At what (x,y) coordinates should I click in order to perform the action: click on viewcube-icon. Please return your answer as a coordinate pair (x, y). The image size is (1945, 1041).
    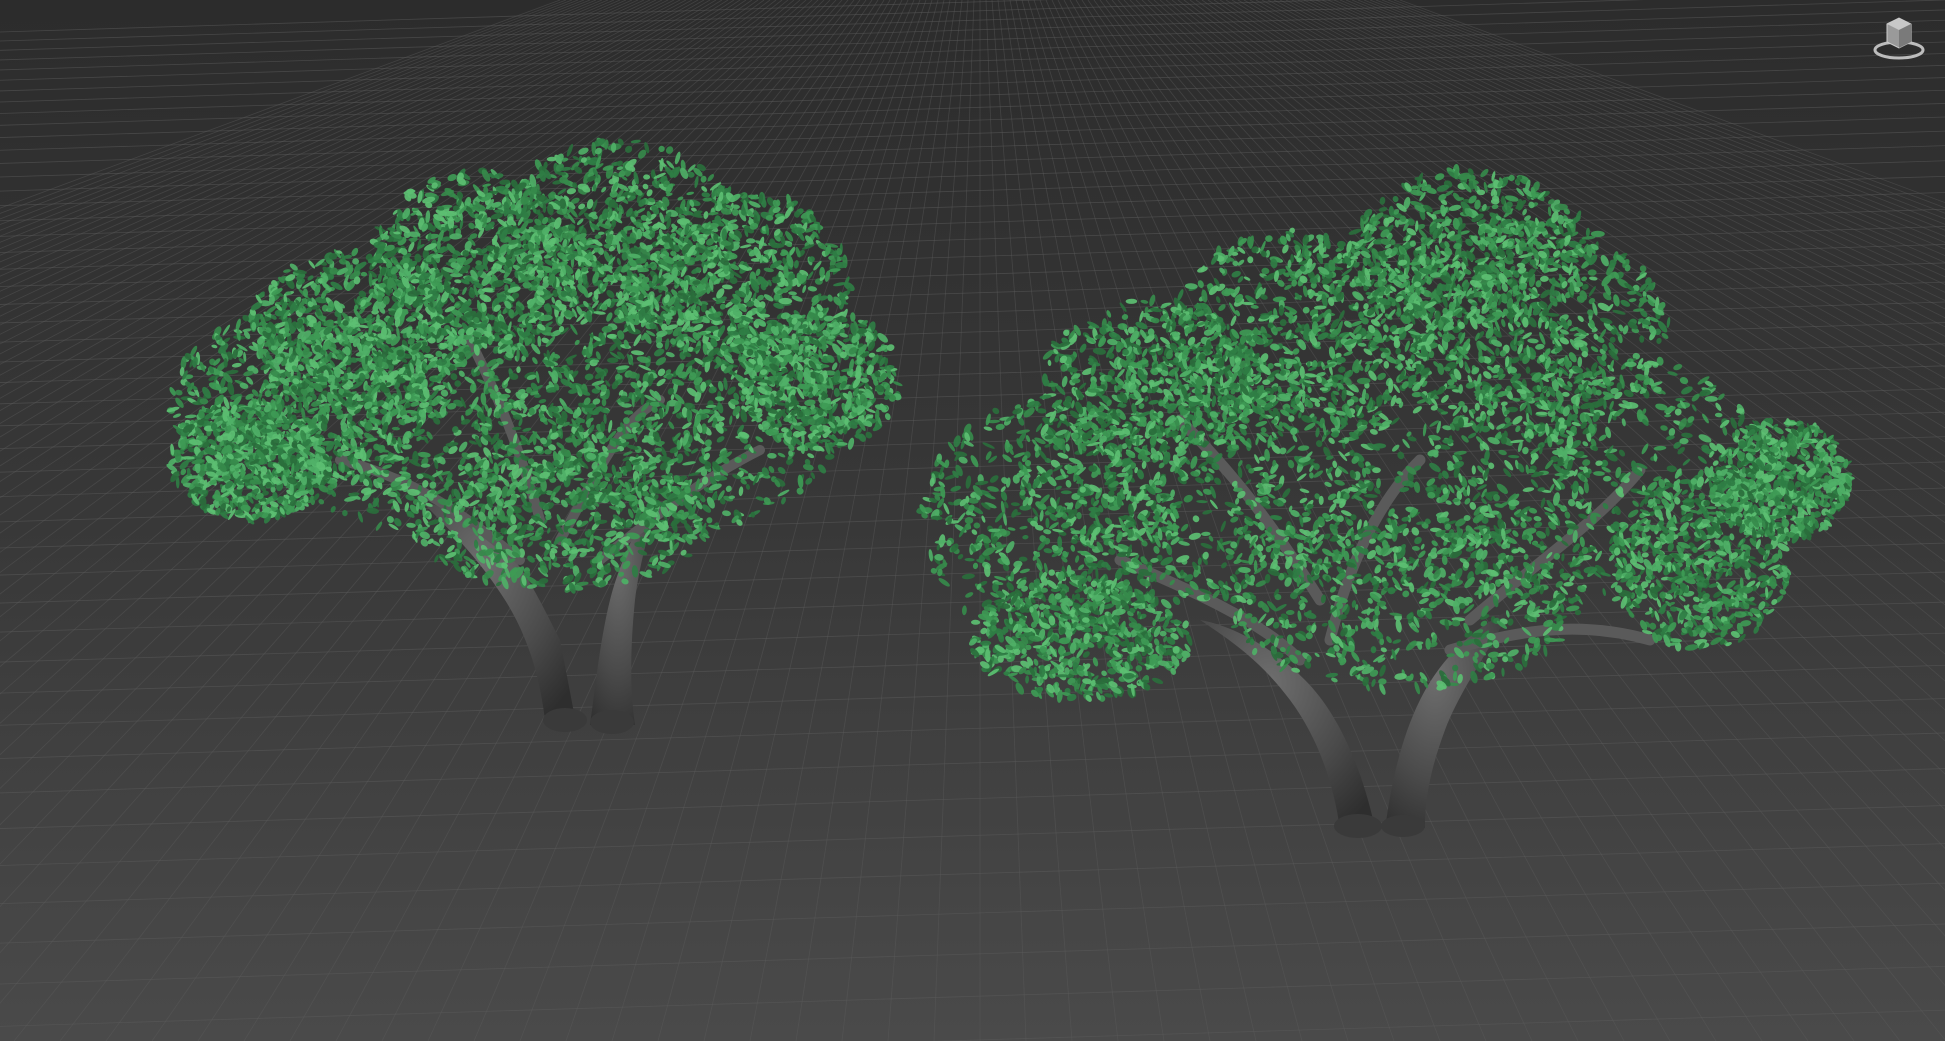
    Looking at the image, I should click on (1899, 36).